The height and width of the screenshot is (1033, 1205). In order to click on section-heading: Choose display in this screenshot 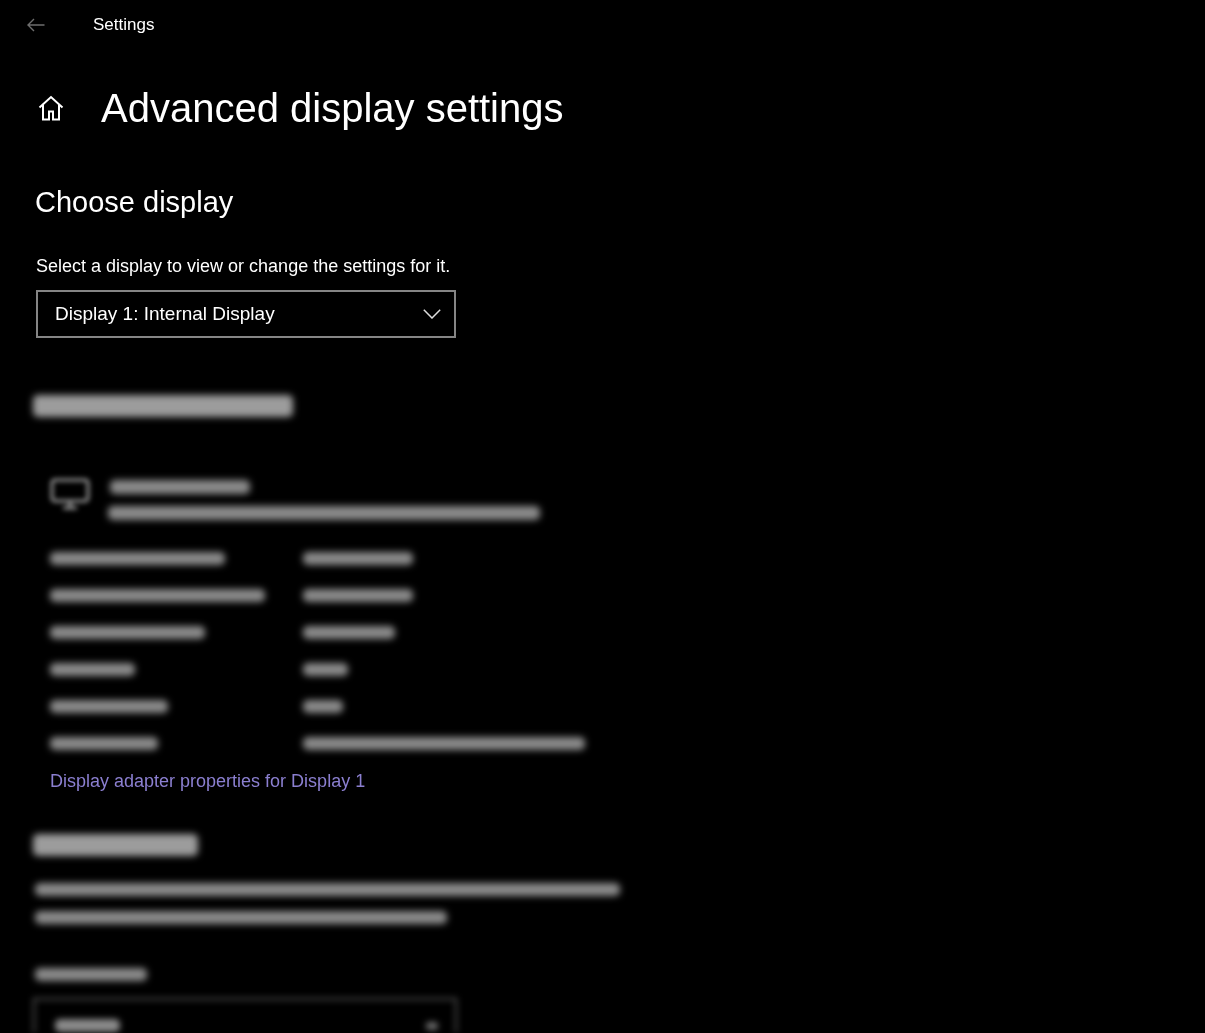, I will do `click(134, 202)`.